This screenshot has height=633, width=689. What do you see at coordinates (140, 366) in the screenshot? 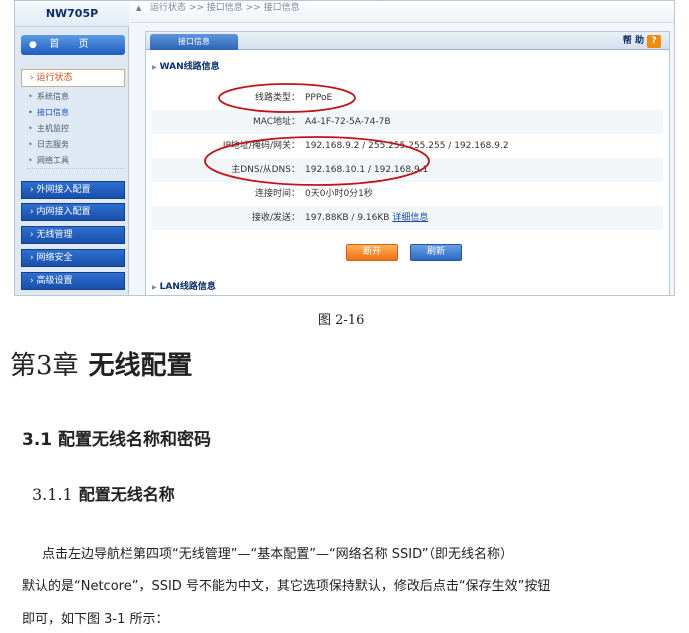
I see `chapter-title: 无线配置` at bounding box center [140, 366].